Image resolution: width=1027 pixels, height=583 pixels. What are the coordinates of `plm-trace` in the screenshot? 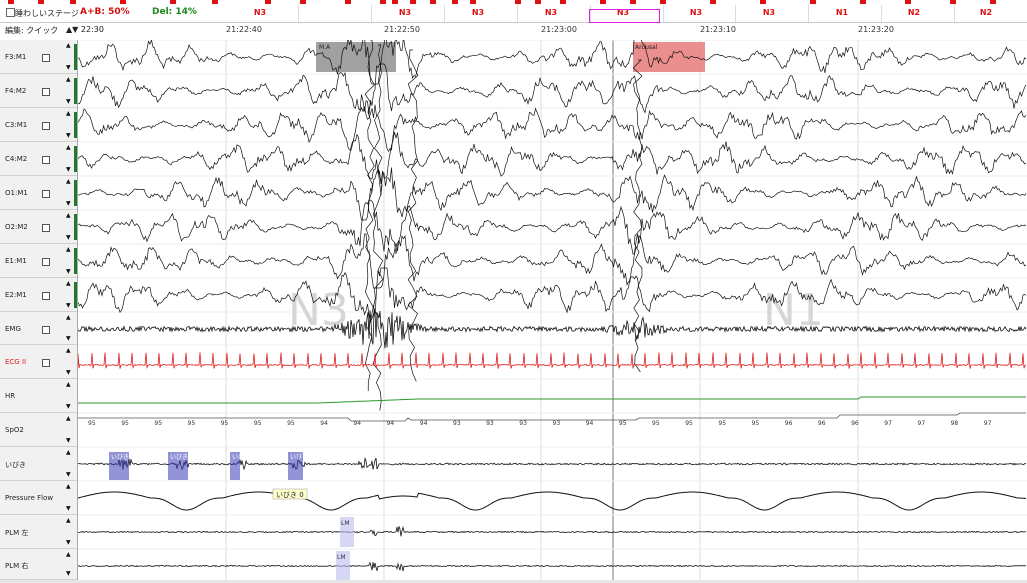 It's located at (552, 531).